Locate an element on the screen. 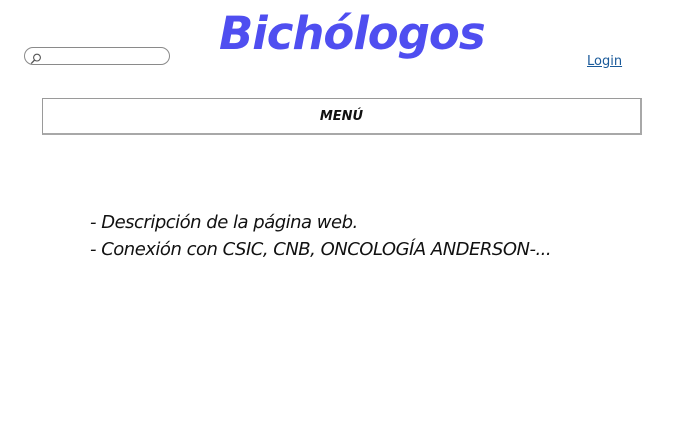  menu-label: MENÚ is located at coordinates (341, 116).